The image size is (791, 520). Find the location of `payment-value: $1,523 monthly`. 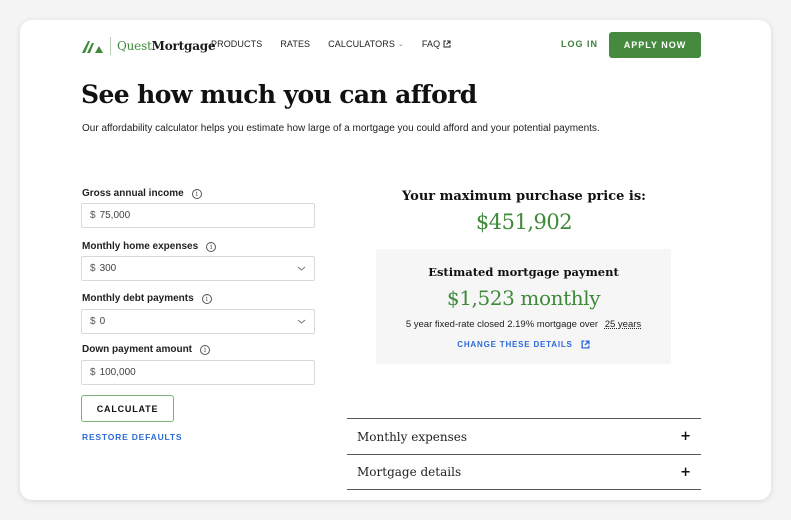

payment-value: $1,523 monthly is located at coordinates (523, 298).